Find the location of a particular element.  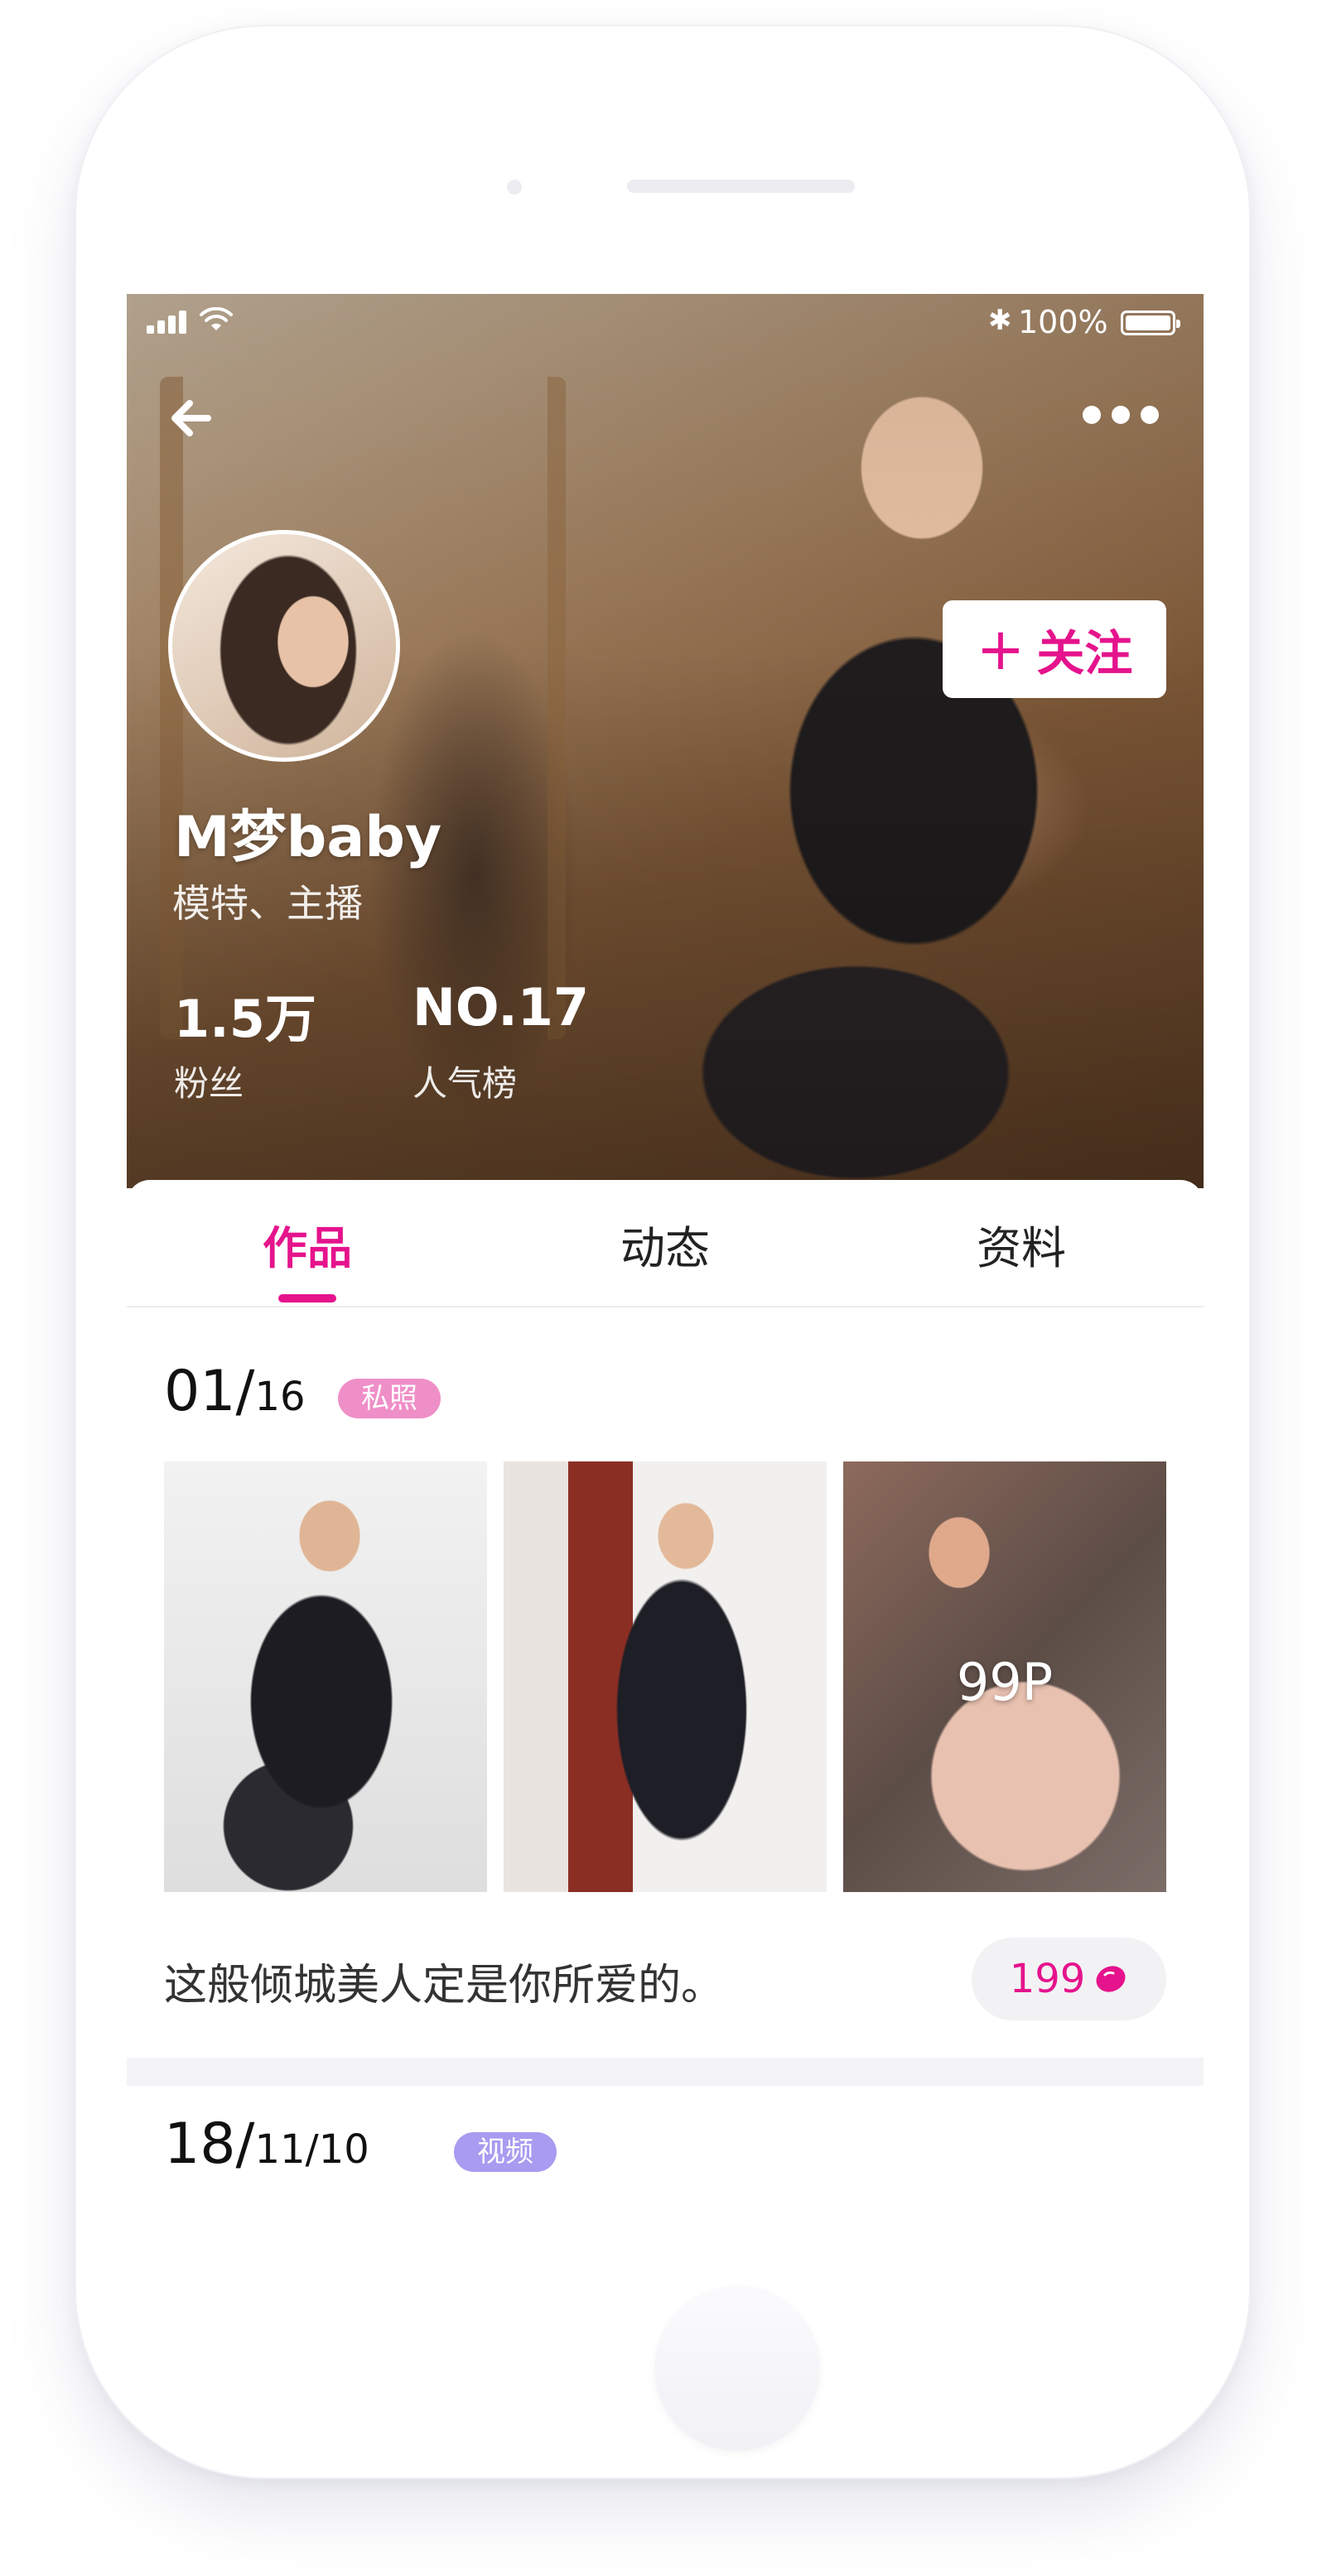

wifi-icon is located at coordinates (216, 318).